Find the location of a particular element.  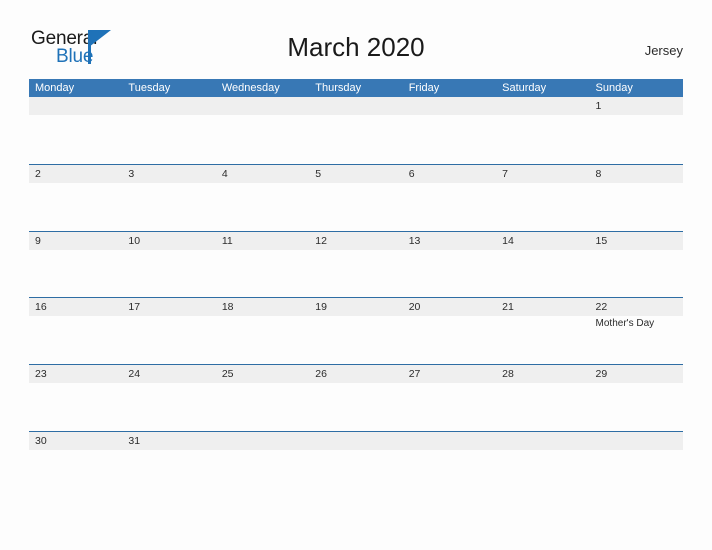

day-number: 14 is located at coordinates (508, 240).